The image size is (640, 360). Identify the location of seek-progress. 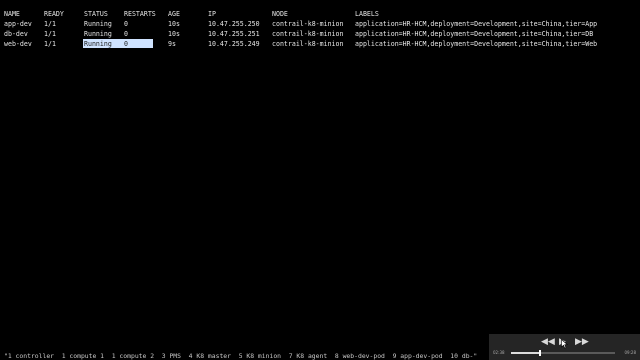
(526, 353).